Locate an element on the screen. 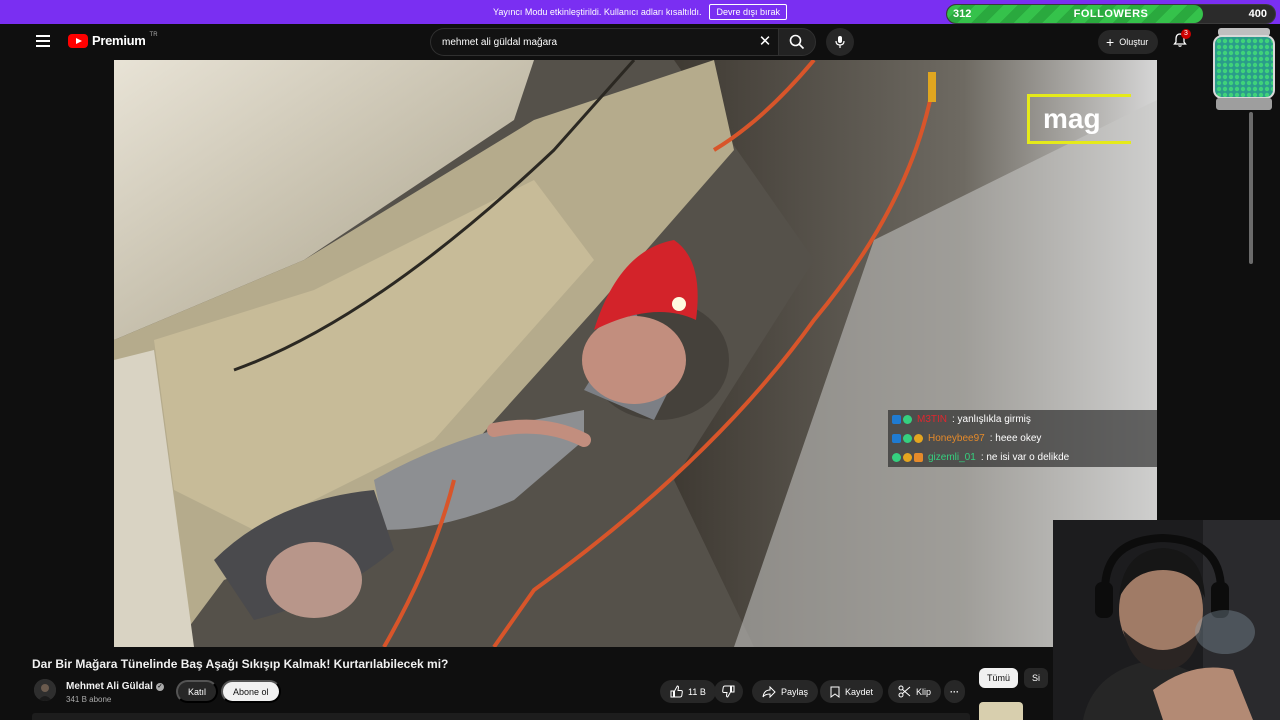 Image resolution: width=1280 pixels, height=720 pixels. chat-message: M3TIN : yanlışlıkla girmiş is located at coordinates (1022, 419).